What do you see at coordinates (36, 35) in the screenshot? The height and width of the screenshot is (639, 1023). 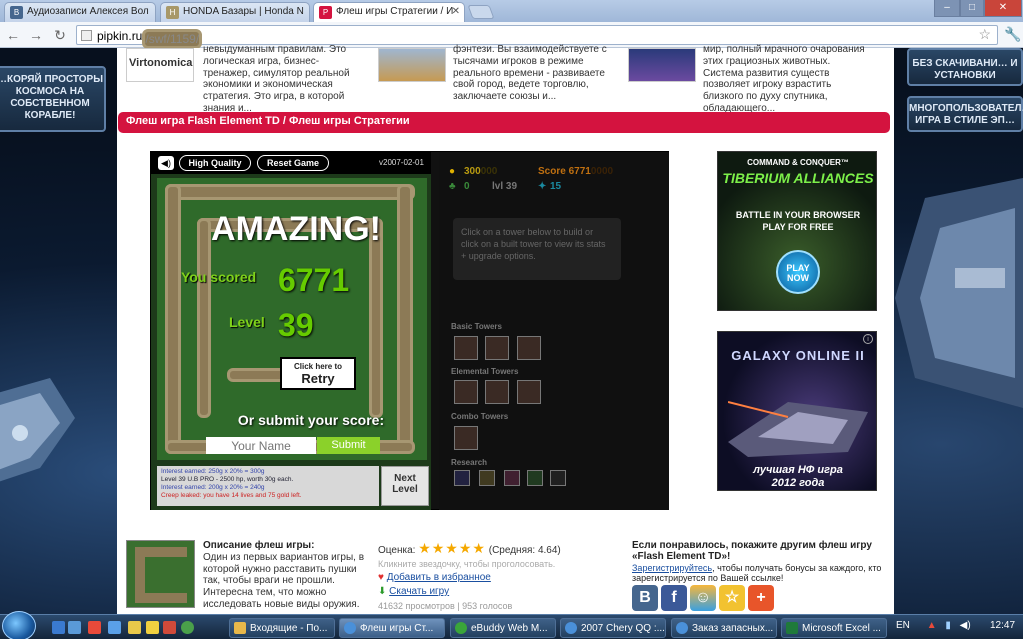 I see `forward-arrow-icon: →` at bounding box center [36, 35].